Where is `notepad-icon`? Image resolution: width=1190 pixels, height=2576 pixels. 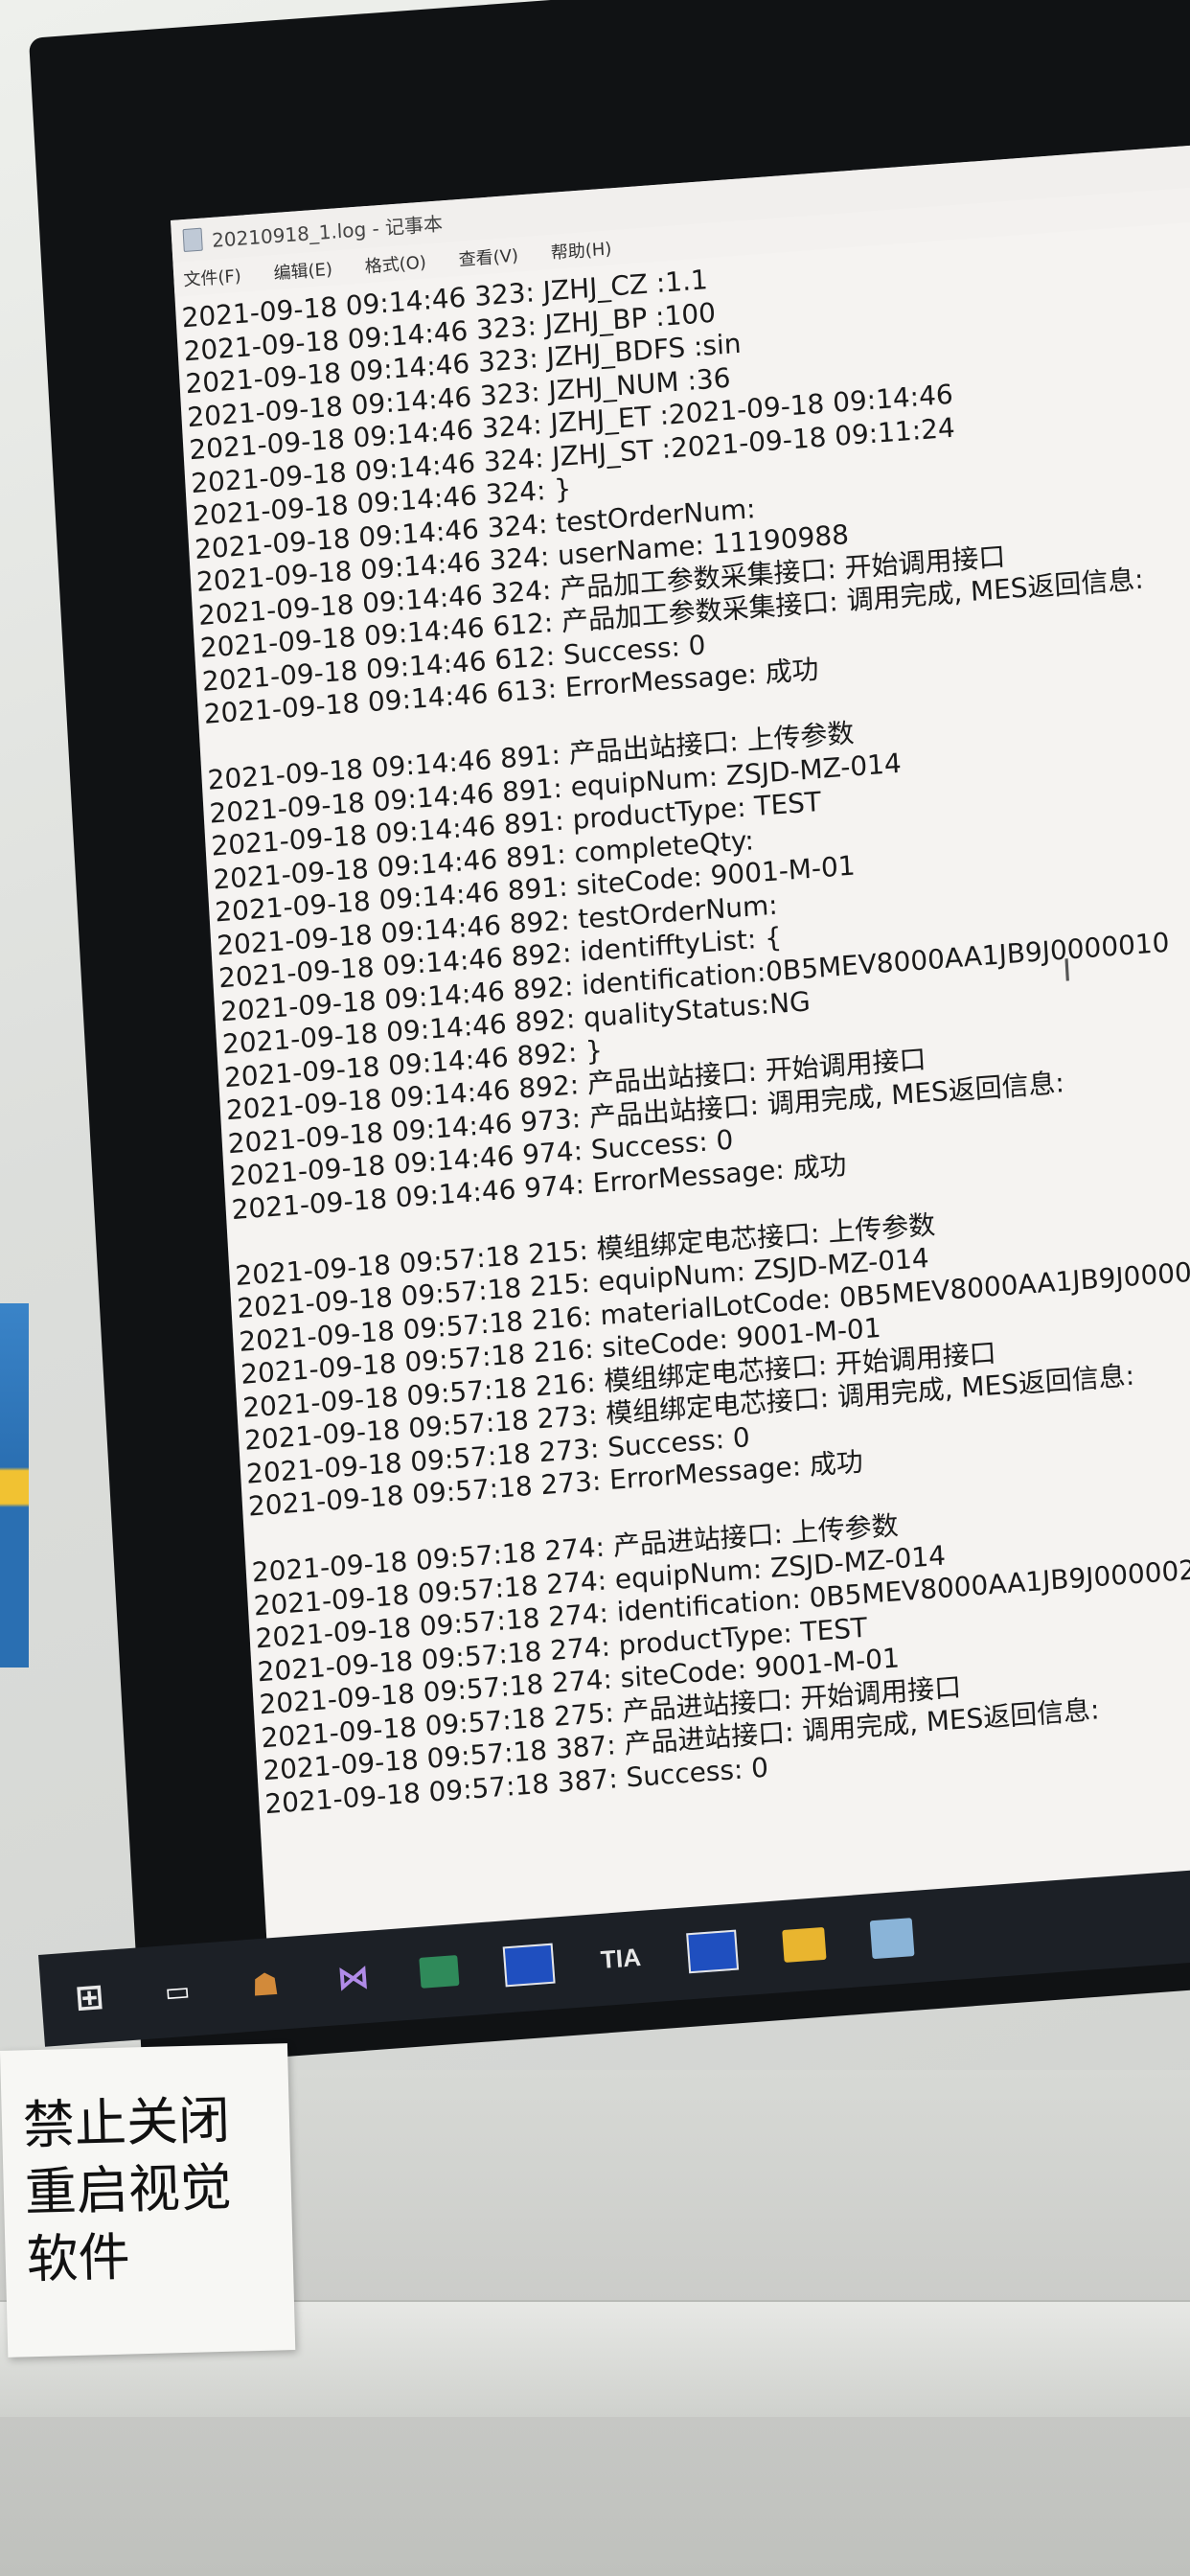 notepad-icon is located at coordinates (193, 240).